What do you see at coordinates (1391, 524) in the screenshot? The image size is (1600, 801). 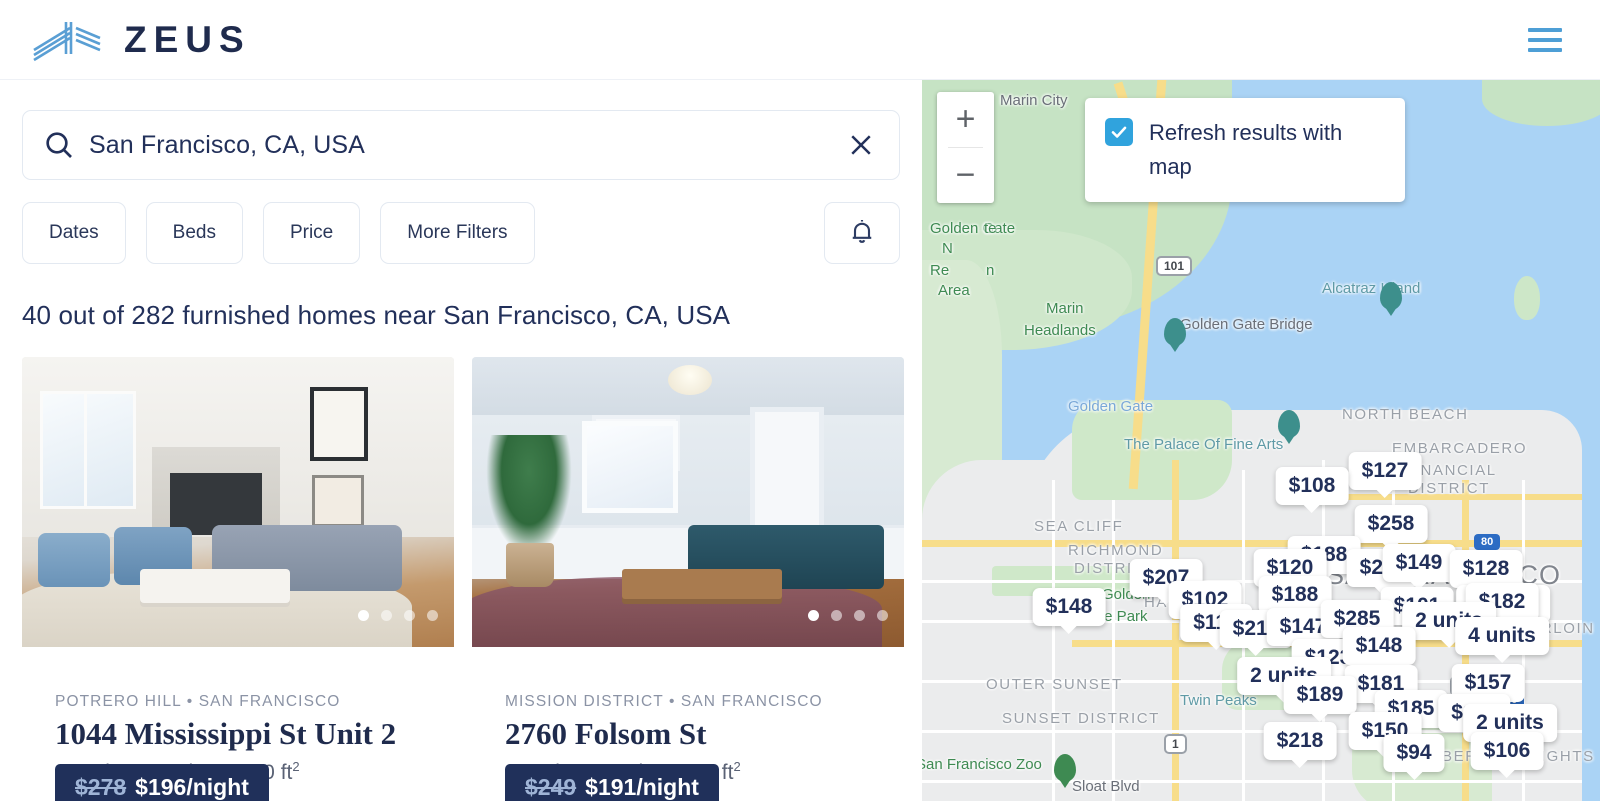 I see `map-price-pin: $258` at bounding box center [1391, 524].